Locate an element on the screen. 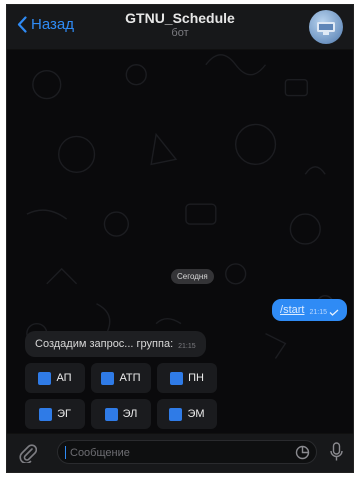 Image resolution: width=360 pixels, height=477 pixels. incoming-message-text: Создадим запрос... группа: is located at coordinates (104, 344).